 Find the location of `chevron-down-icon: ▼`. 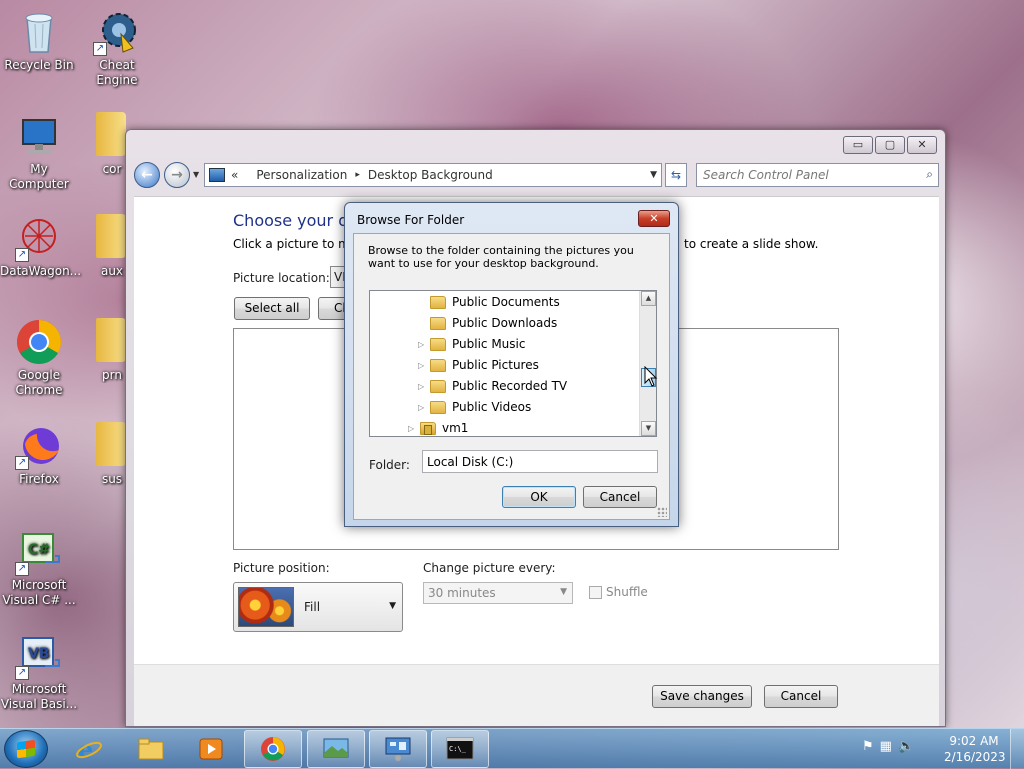

chevron-down-icon: ▼ is located at coordinates (563, 592).